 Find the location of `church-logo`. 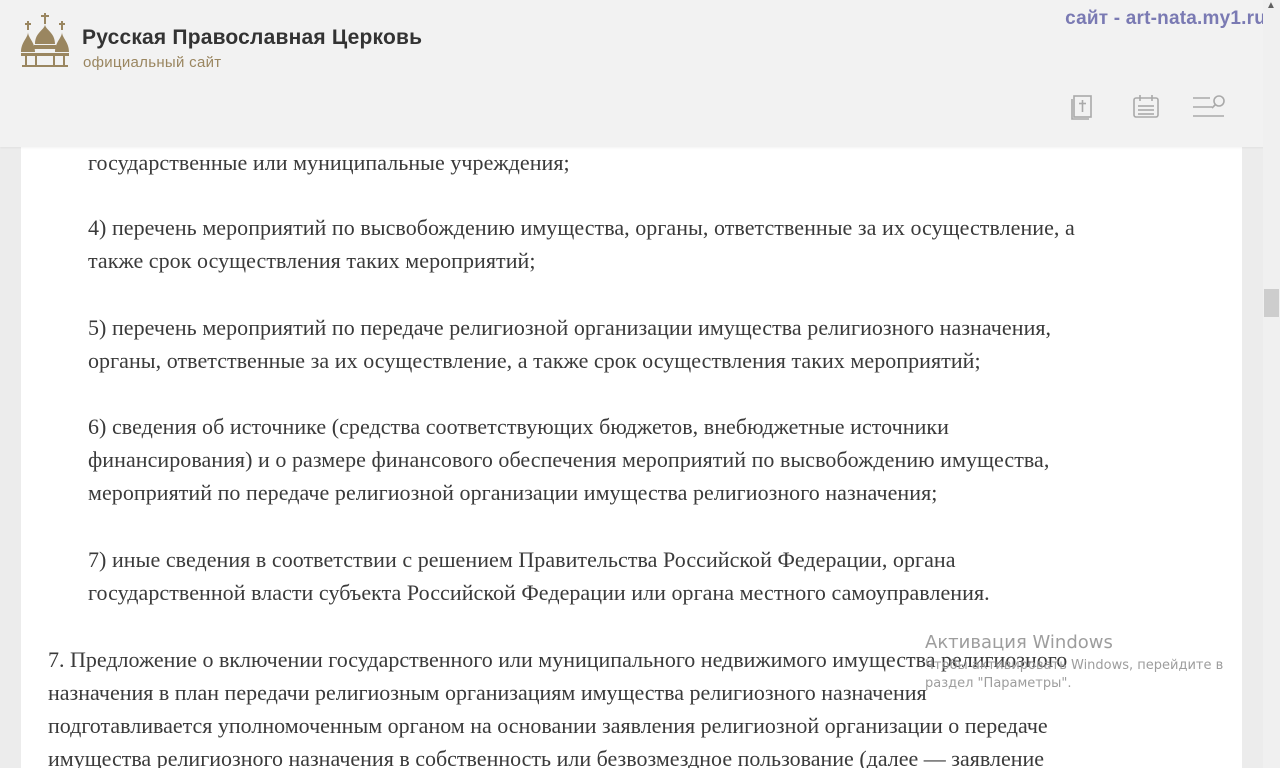

church-logo is located at coordinates (45, 40).